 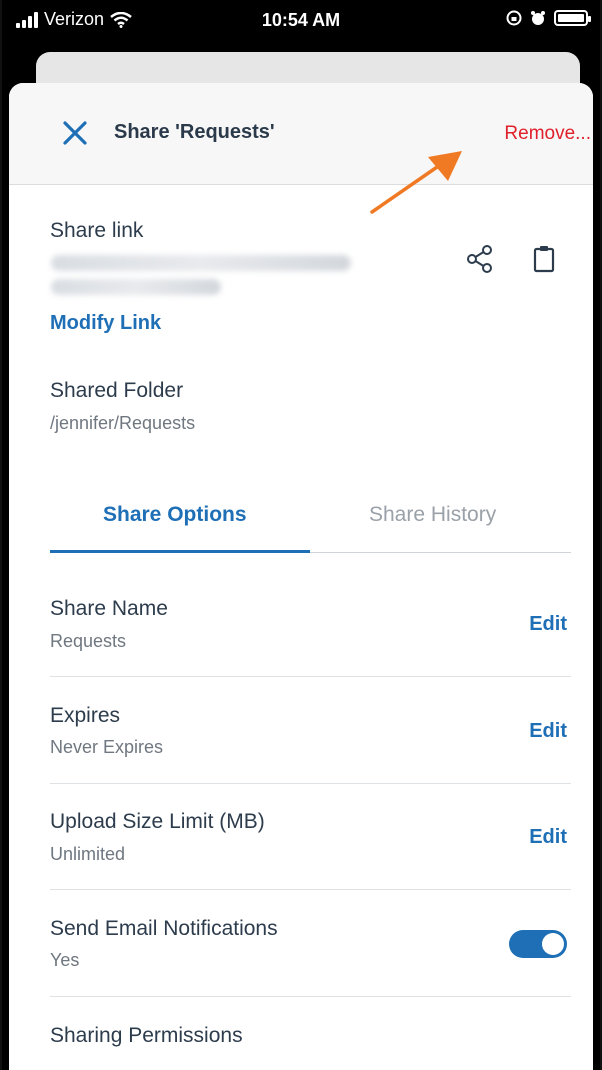 What do you see at coordinates (572, 18) in the screenshot?
I see `battery-icon` at bounding box center [572, 18].